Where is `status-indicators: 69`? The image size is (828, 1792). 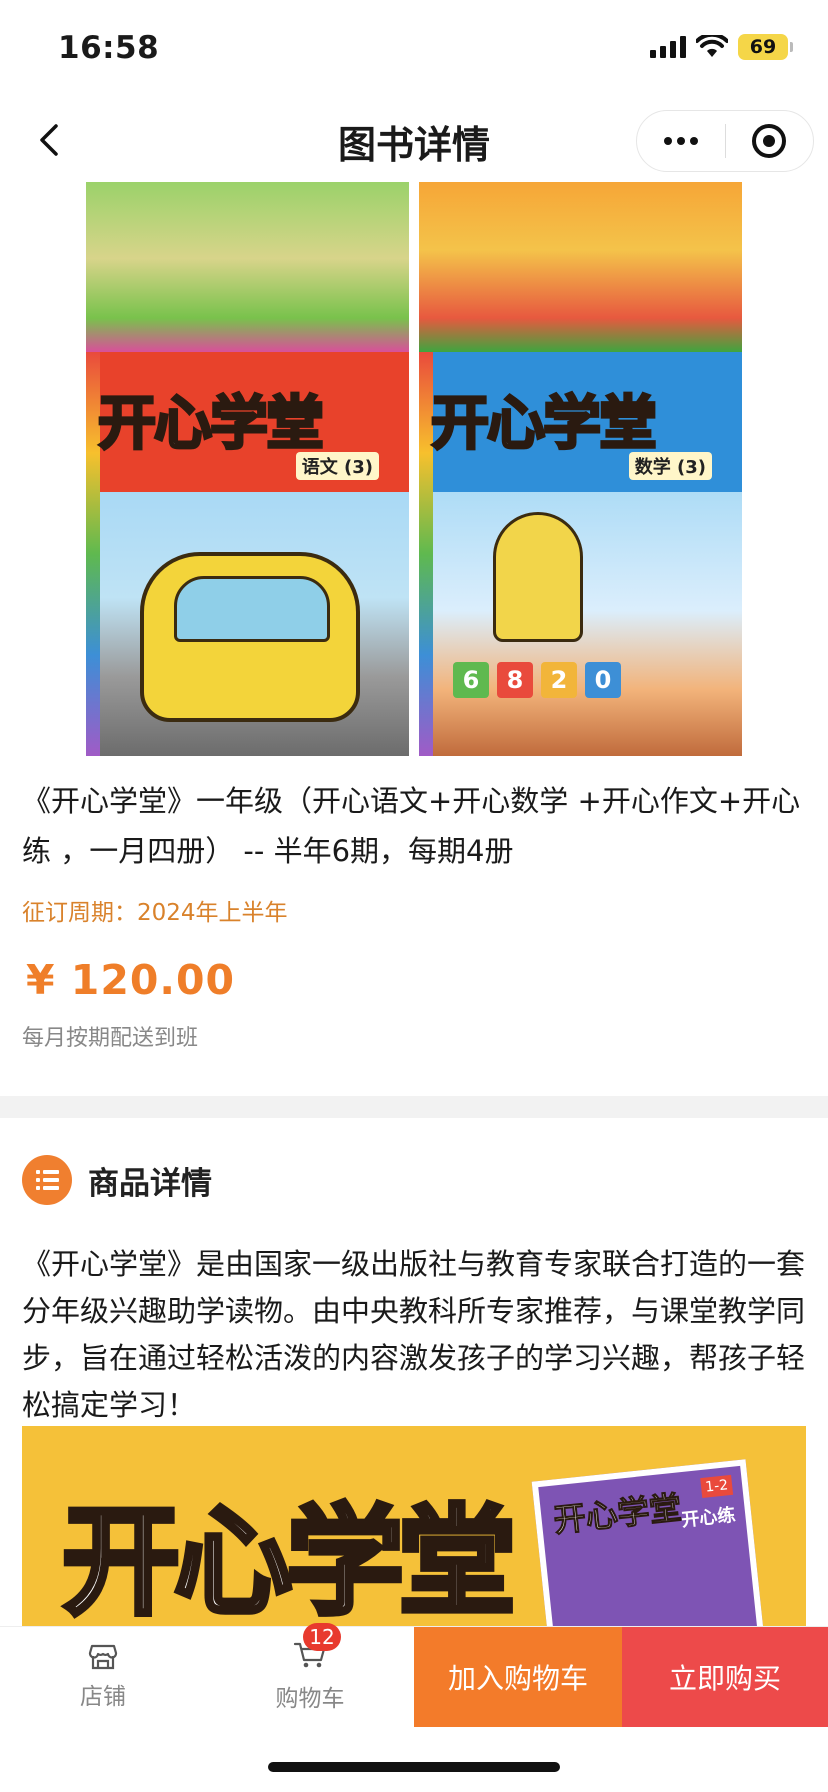 status-indicators: 69 is located at coordinates (721, 47).